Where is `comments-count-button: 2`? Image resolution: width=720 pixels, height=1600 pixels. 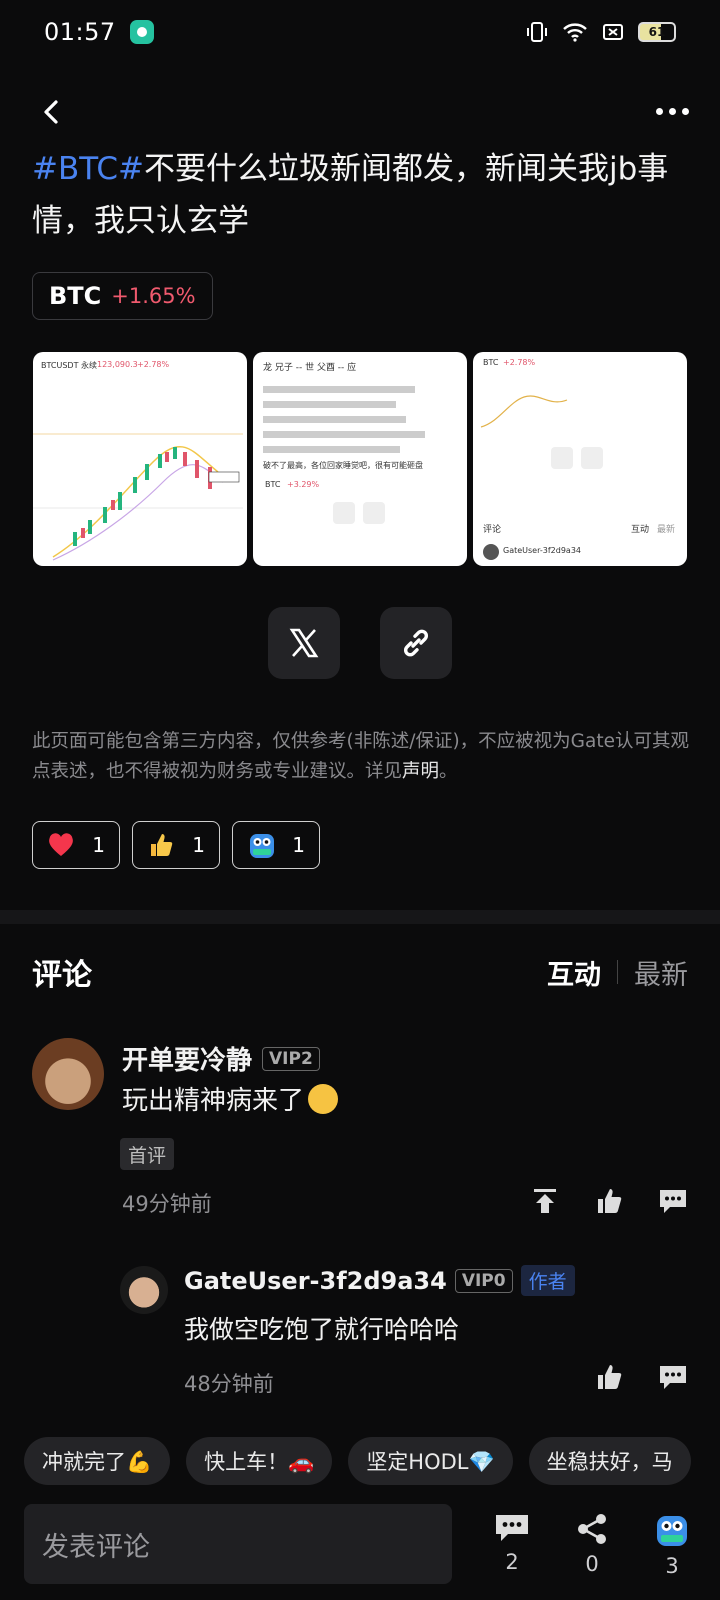
comments-count-button: 2 is located at coordinates (512, 1543).